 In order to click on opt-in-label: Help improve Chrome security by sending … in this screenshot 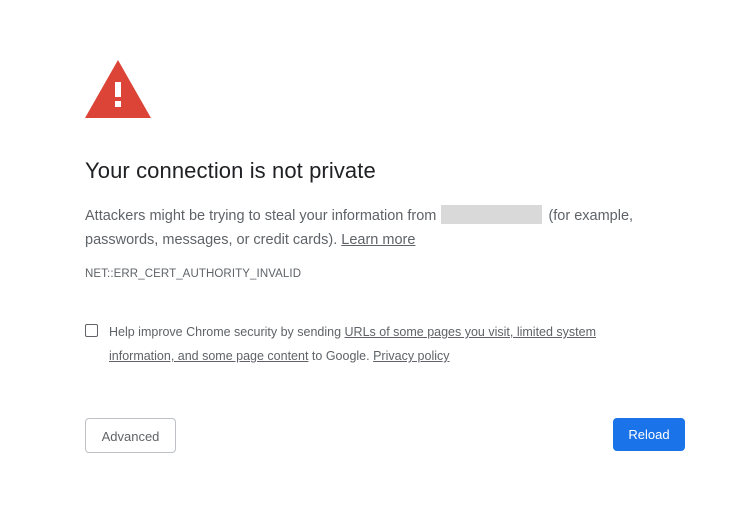, I will do `click(379, 344)`.